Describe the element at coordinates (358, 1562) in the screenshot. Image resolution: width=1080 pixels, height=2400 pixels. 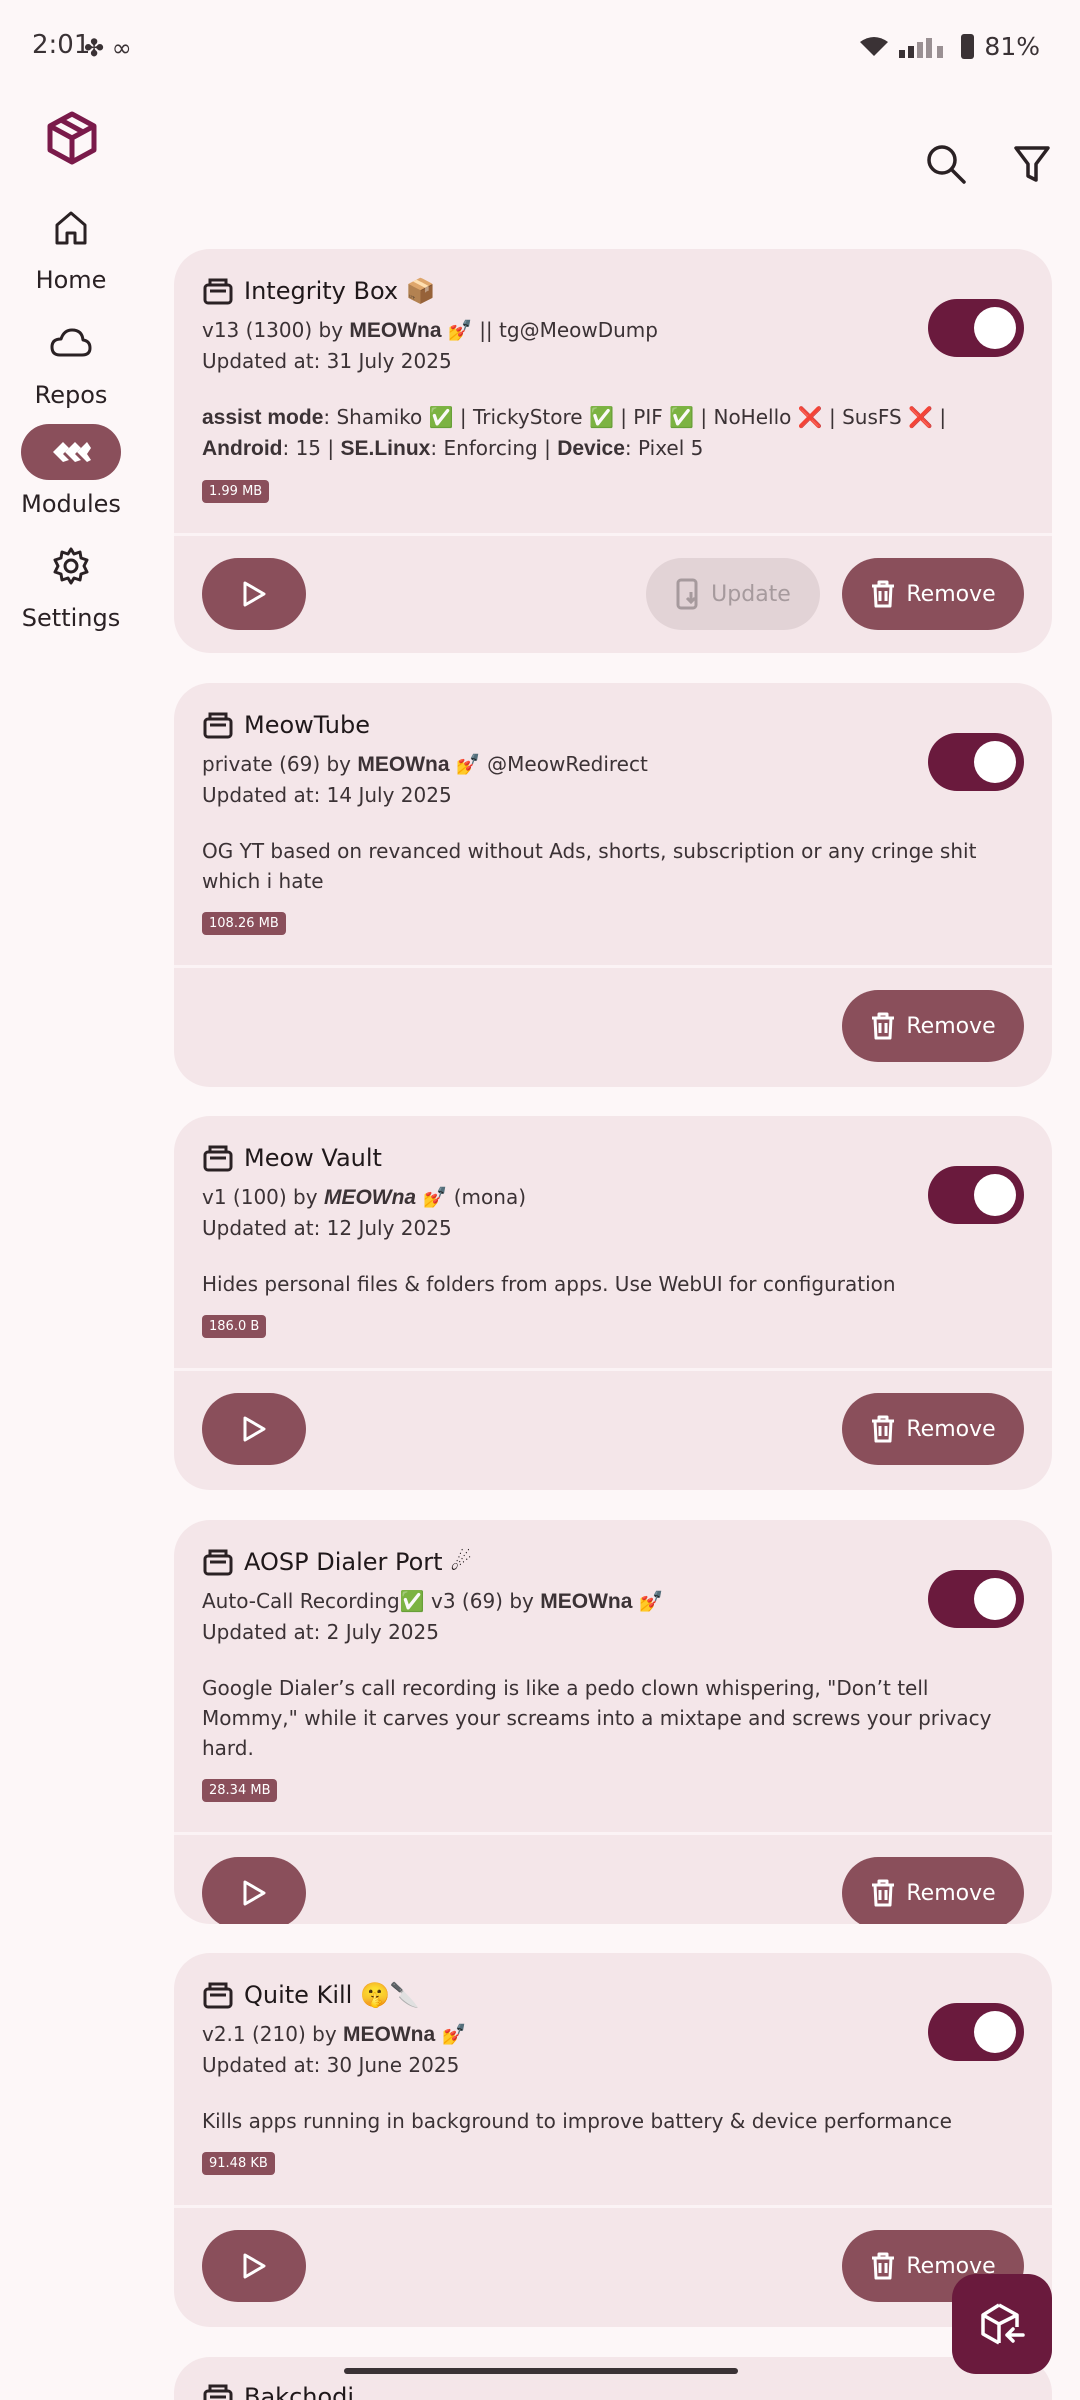
I see `module-title: AOSP Dialer Port ☄` at that location.